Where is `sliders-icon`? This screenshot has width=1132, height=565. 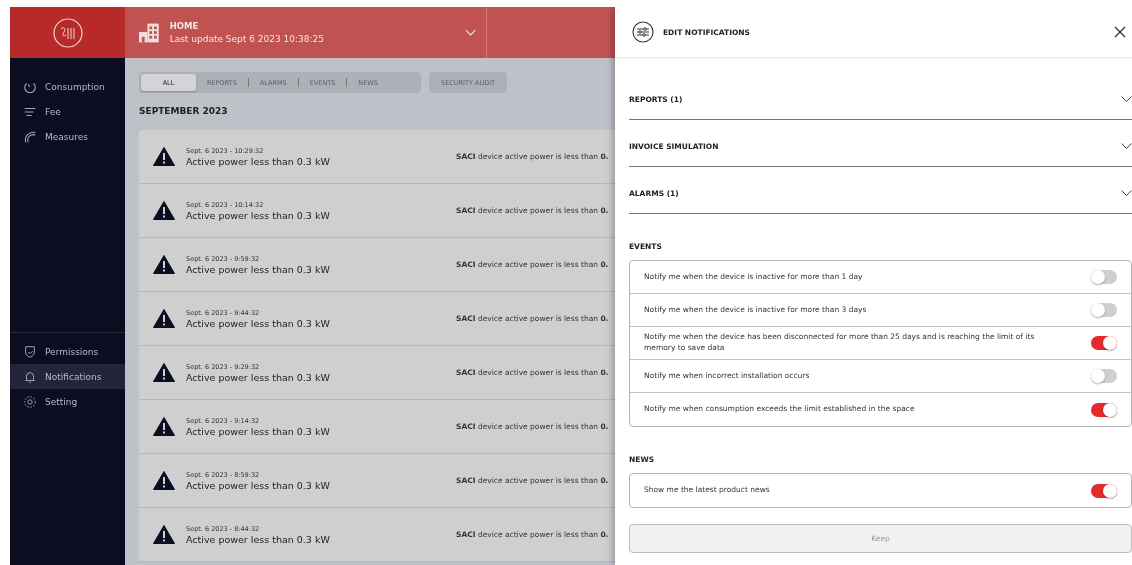 sliders-icon is located at coordinates (643, 32).